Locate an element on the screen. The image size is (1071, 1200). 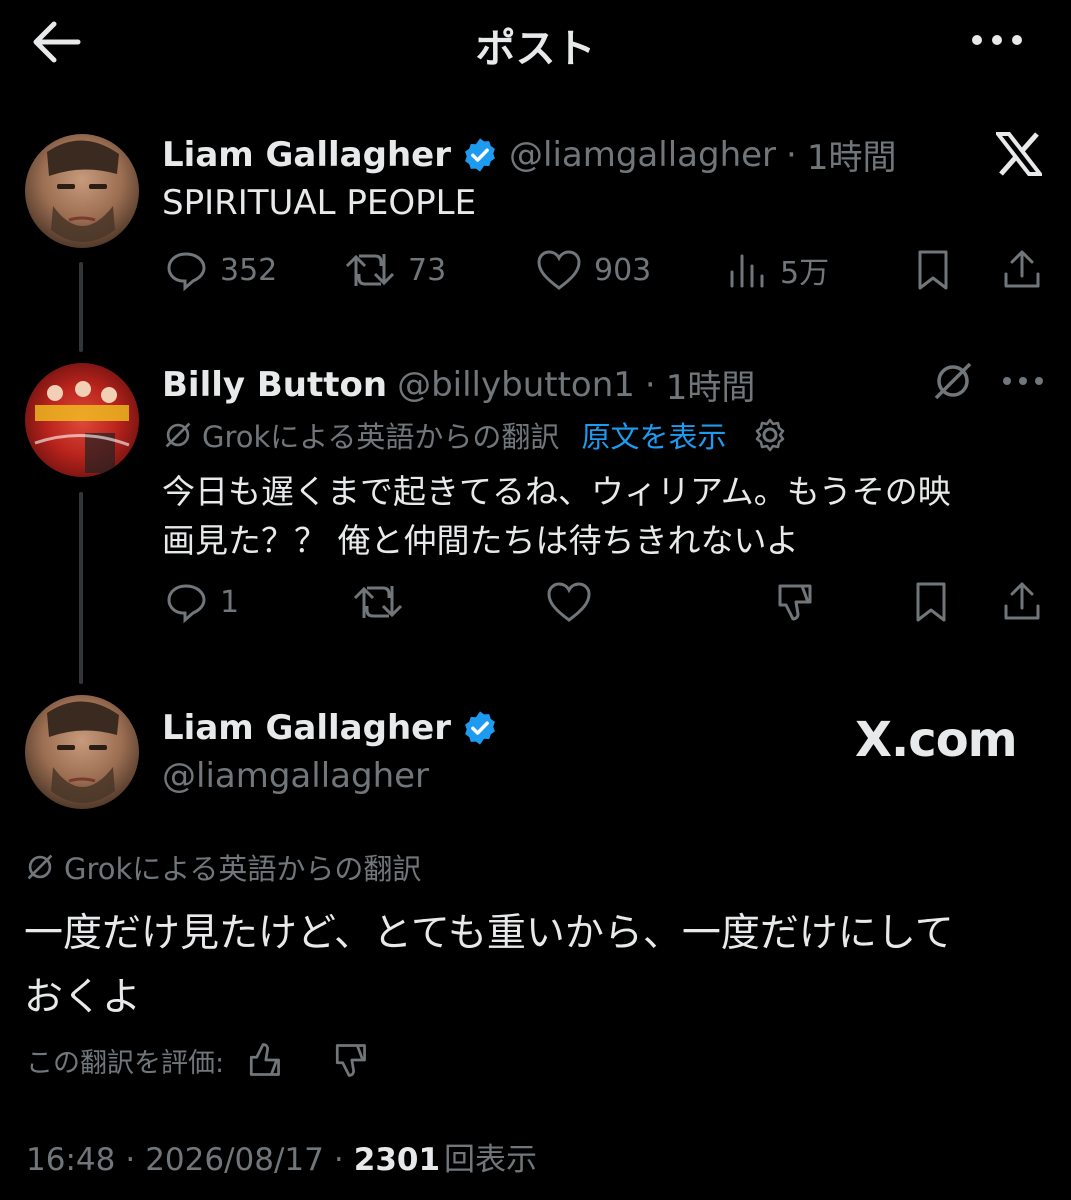
views-button: 5万 is located at coordinates (778, 270).